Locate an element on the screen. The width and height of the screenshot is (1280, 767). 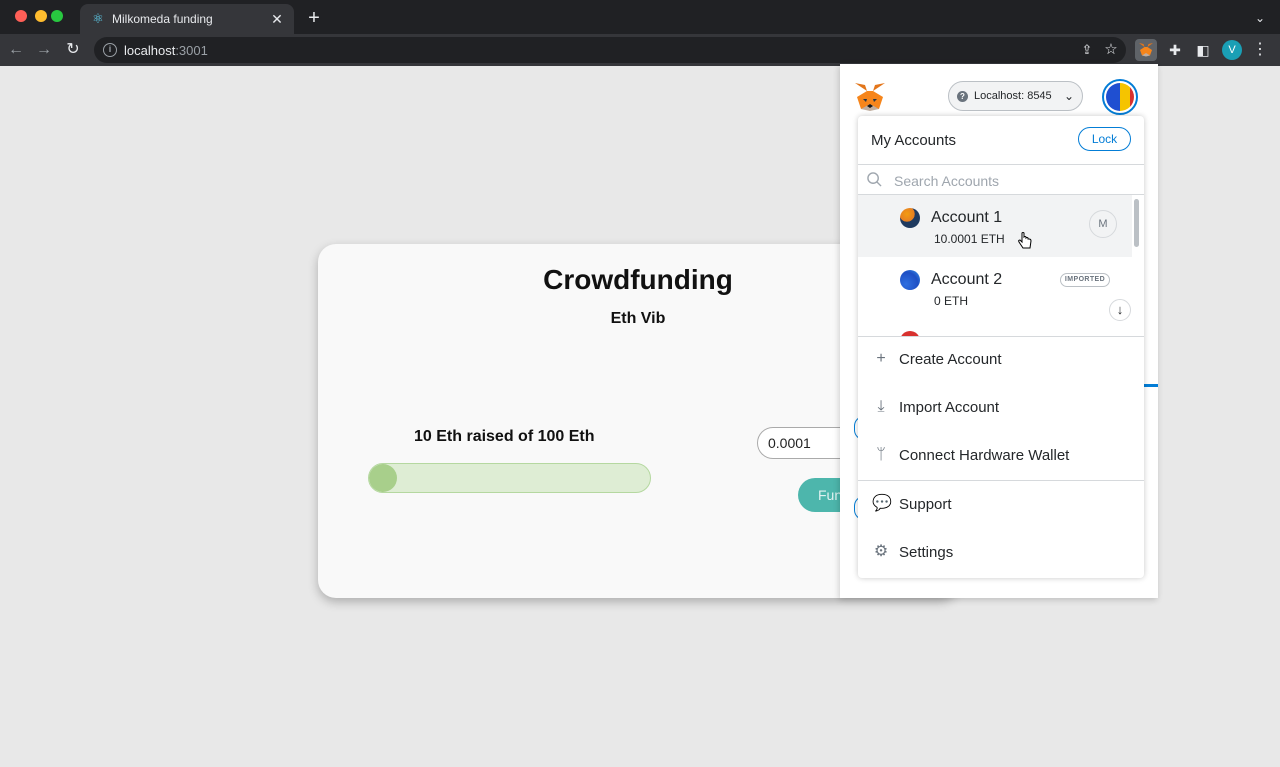
metamask-fox-logo is located at coordinates (870, 97).